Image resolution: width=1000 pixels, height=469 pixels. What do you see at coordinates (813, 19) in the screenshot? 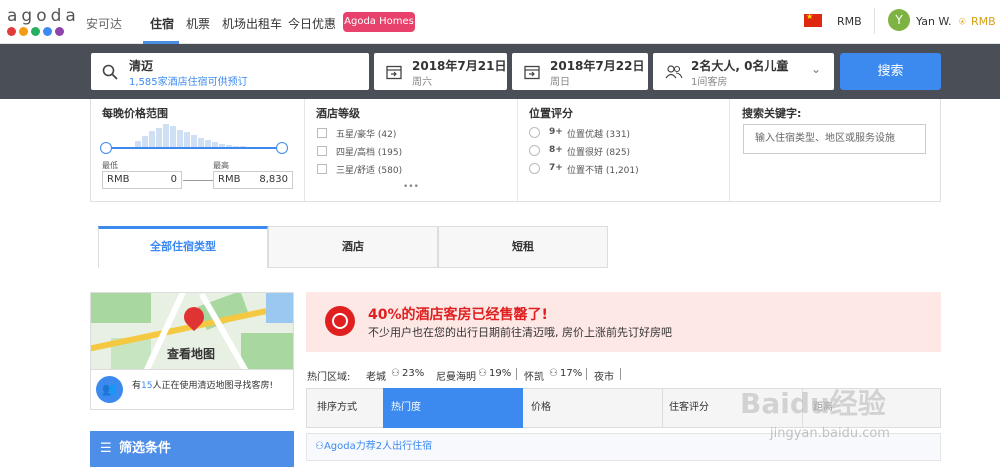
I see `china-flag-icon` at bounding box center [813, 19].